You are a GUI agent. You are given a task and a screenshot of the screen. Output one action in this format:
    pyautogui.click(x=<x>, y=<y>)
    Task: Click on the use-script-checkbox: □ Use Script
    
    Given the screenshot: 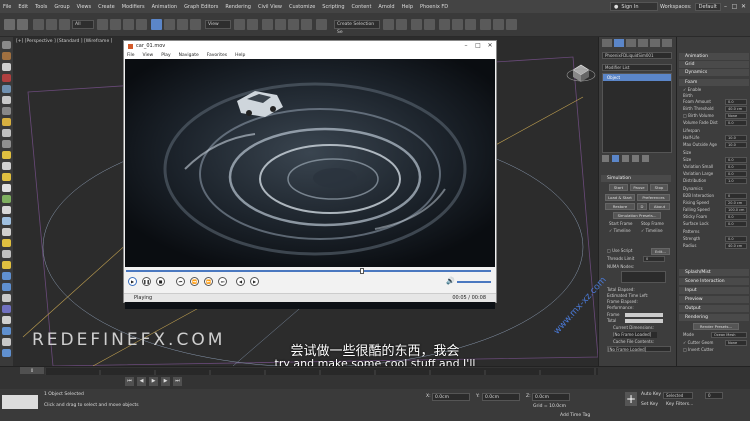 What is the action you would take?
    pyautogui.click(x=622, y=251)
    